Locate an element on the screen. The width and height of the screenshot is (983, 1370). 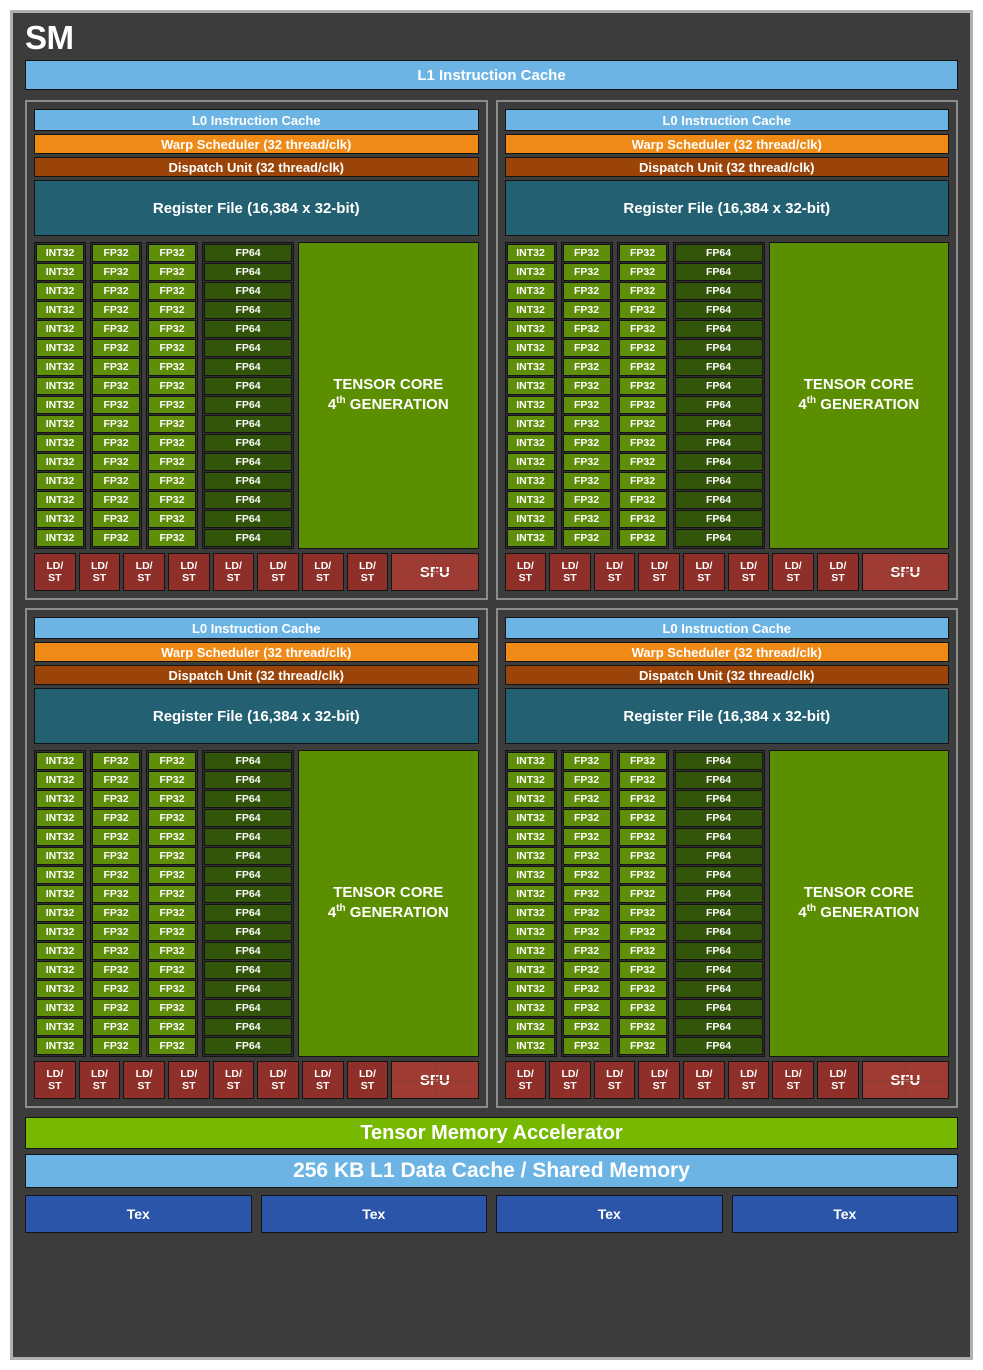
tex-unit-3: Tex is located at coordinates (609, 1214).